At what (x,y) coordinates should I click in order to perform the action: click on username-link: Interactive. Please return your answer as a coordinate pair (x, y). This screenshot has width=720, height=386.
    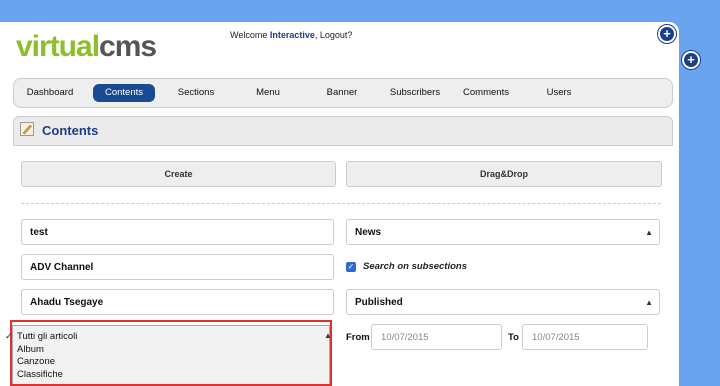
    Looking at the image, I should click on (292, 35).